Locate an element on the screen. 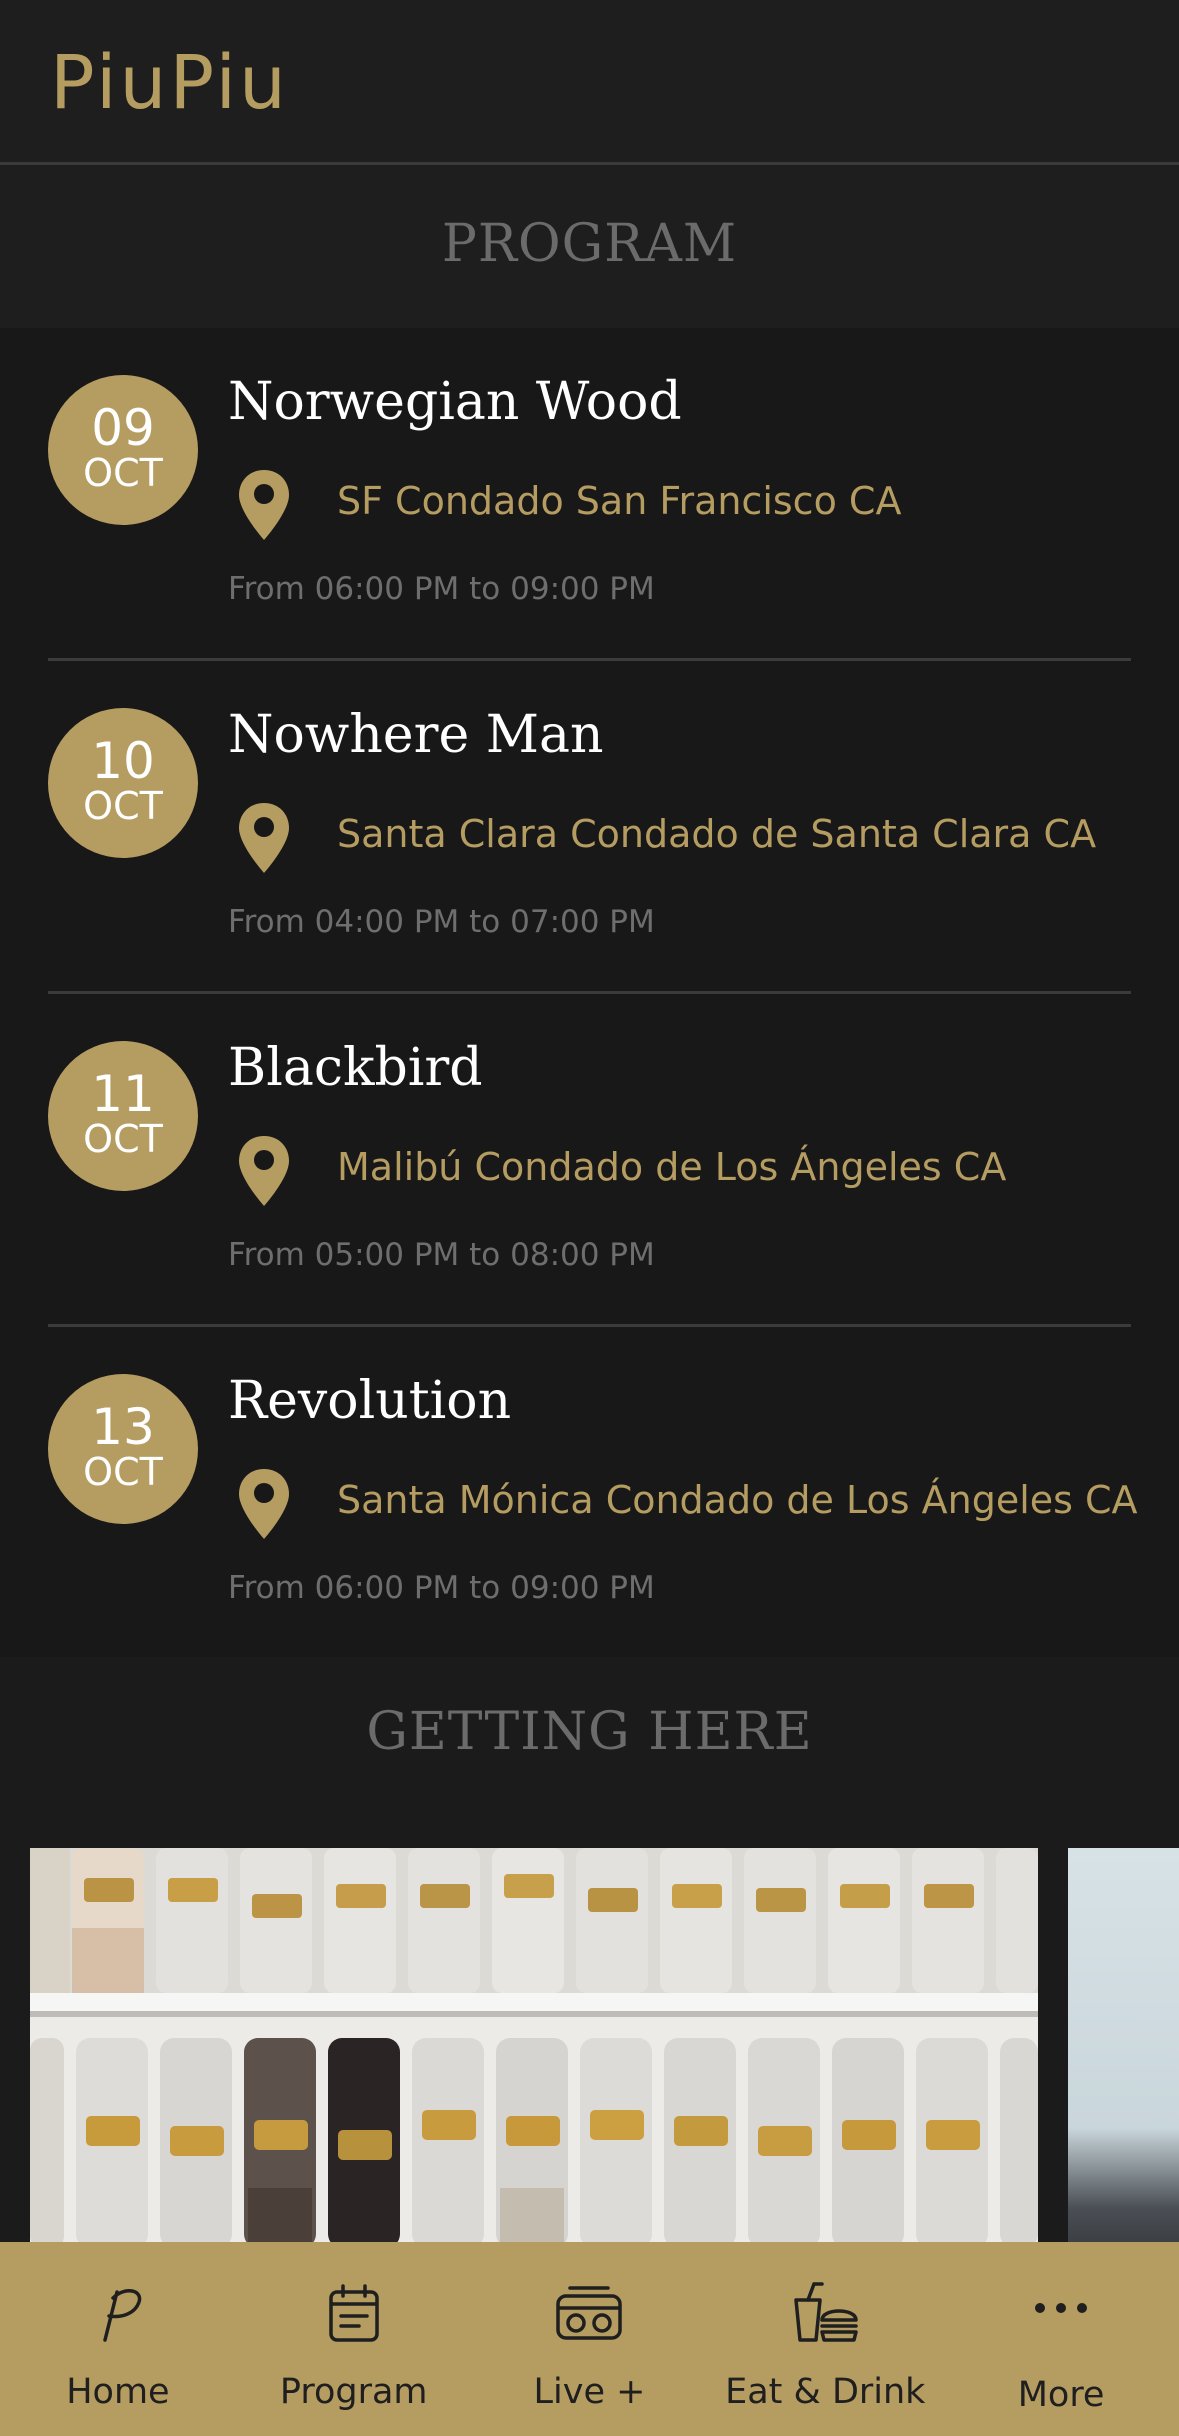 The image size is (1179, 2436). gallery-photo-next is located at coordinates (1123, 2045).